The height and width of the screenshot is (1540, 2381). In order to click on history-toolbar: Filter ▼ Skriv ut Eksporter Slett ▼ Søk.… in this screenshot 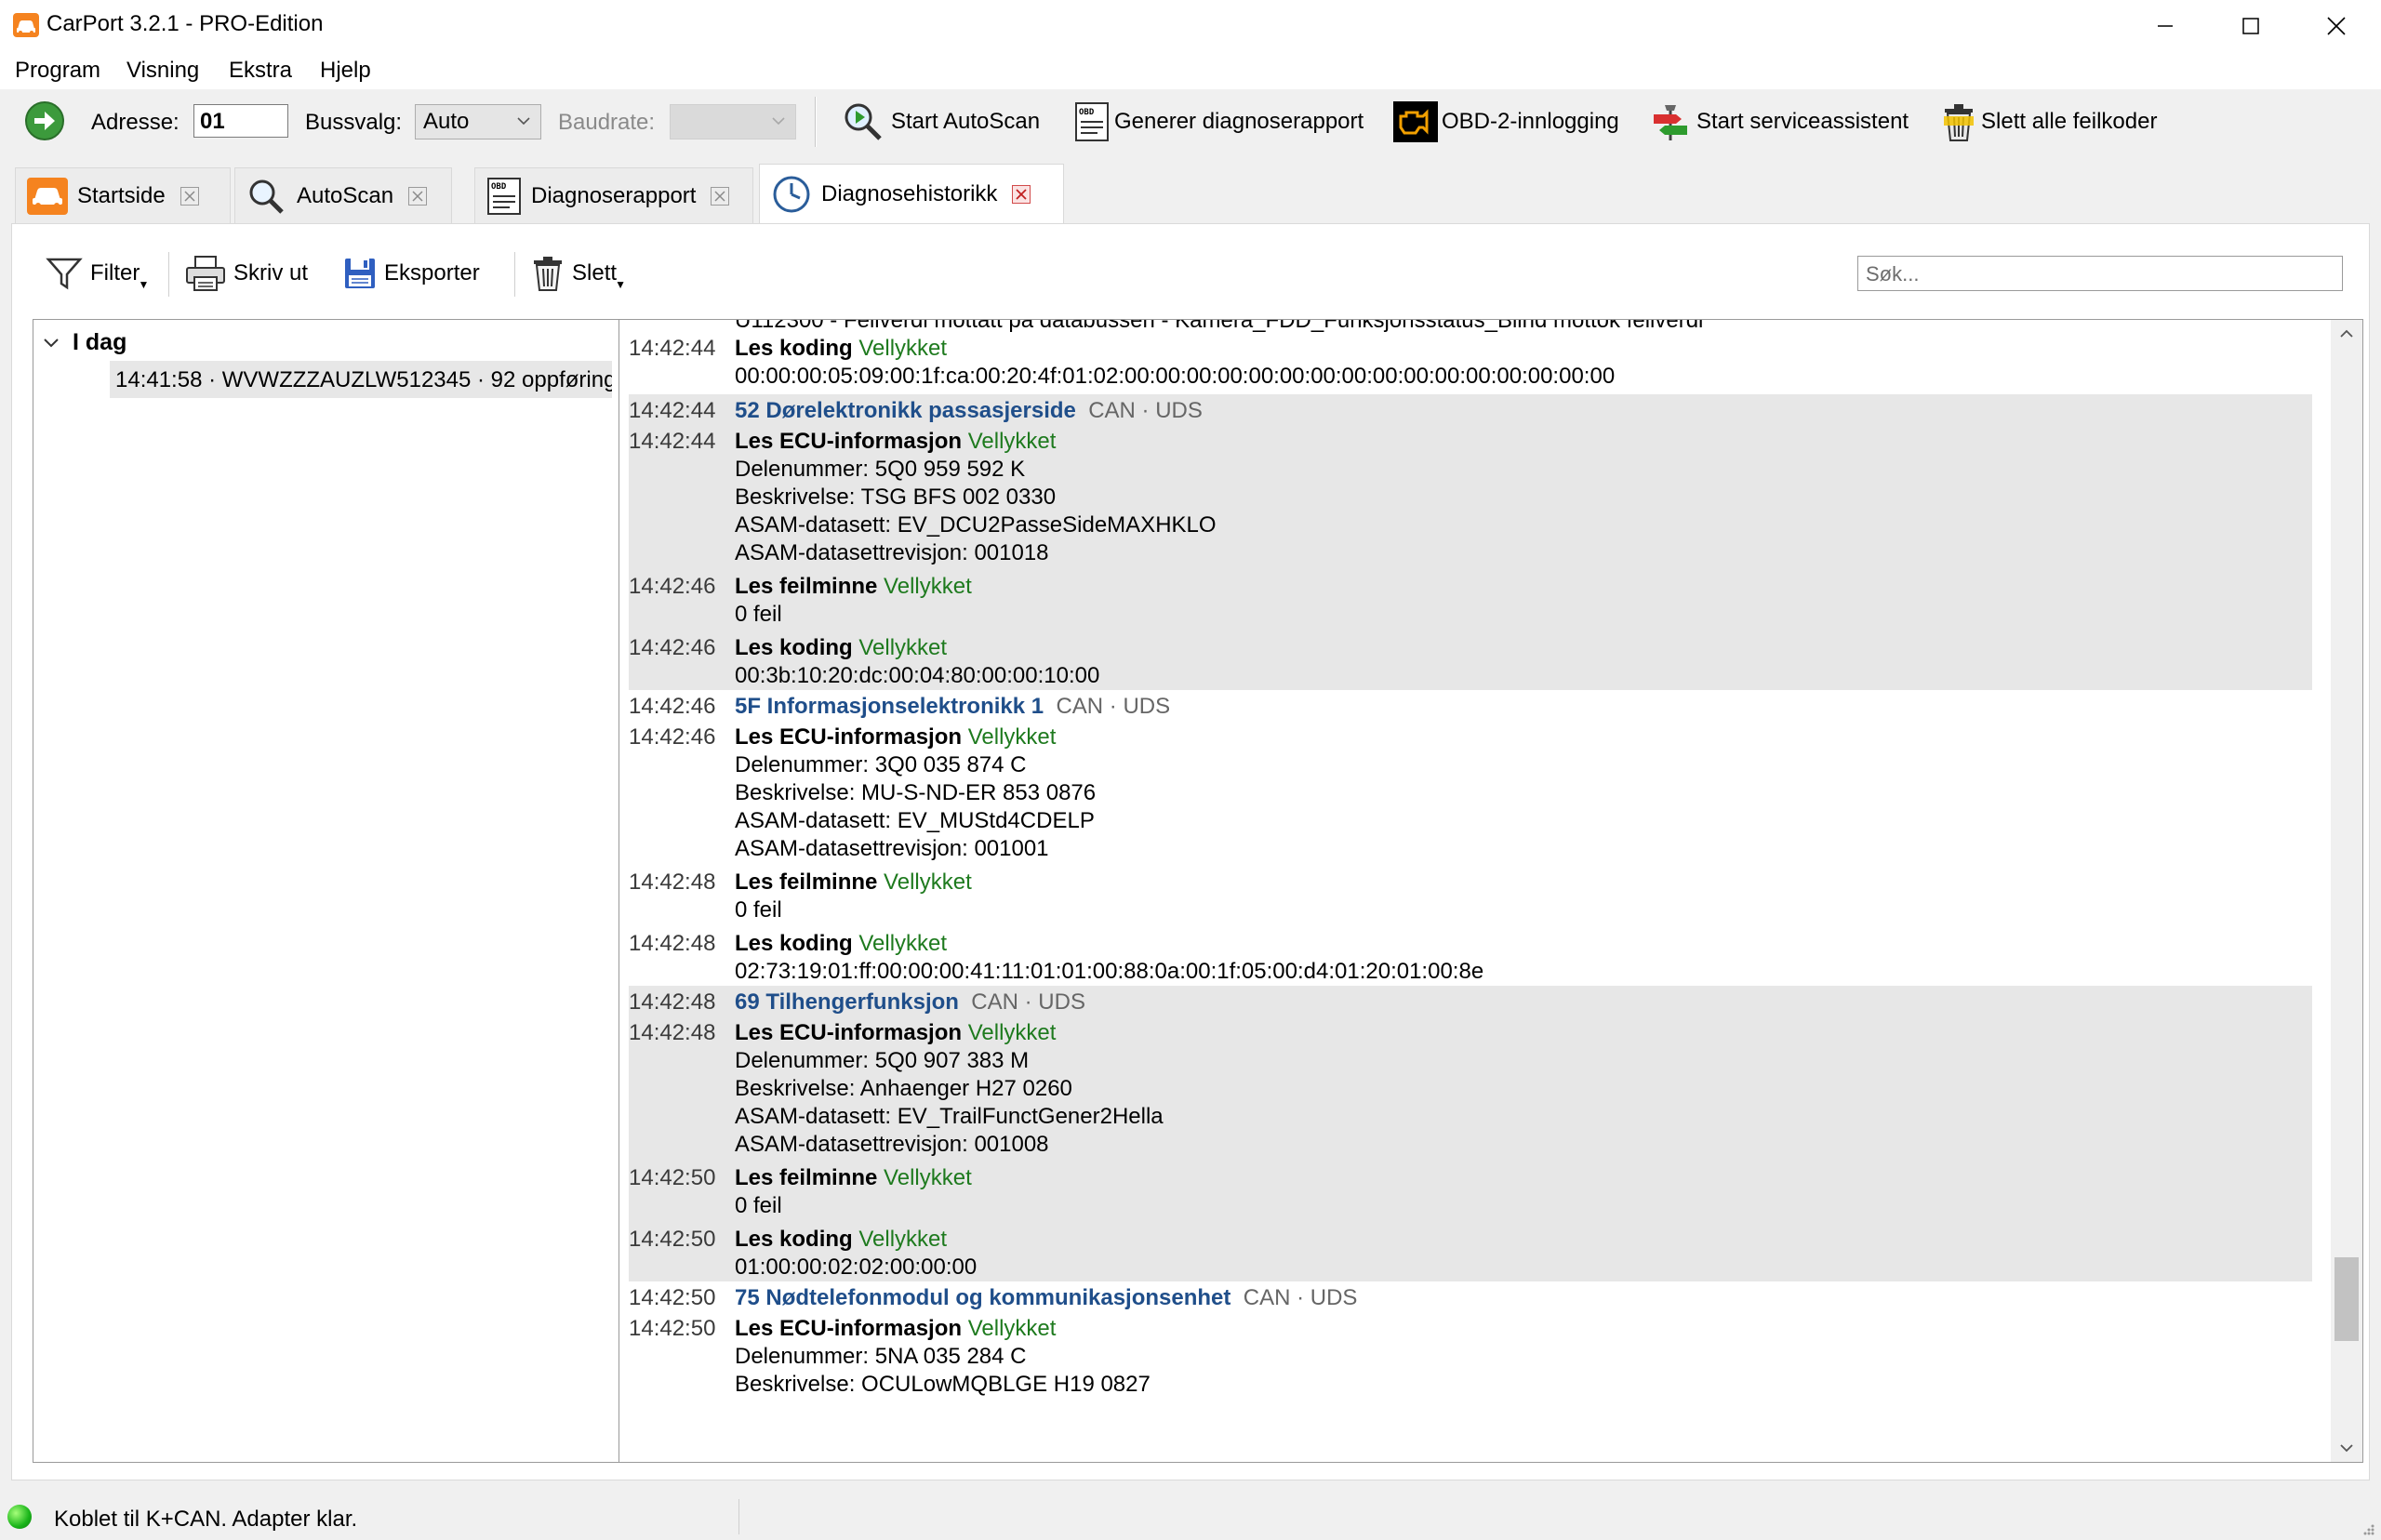, I will do `click(1190, 268)`.